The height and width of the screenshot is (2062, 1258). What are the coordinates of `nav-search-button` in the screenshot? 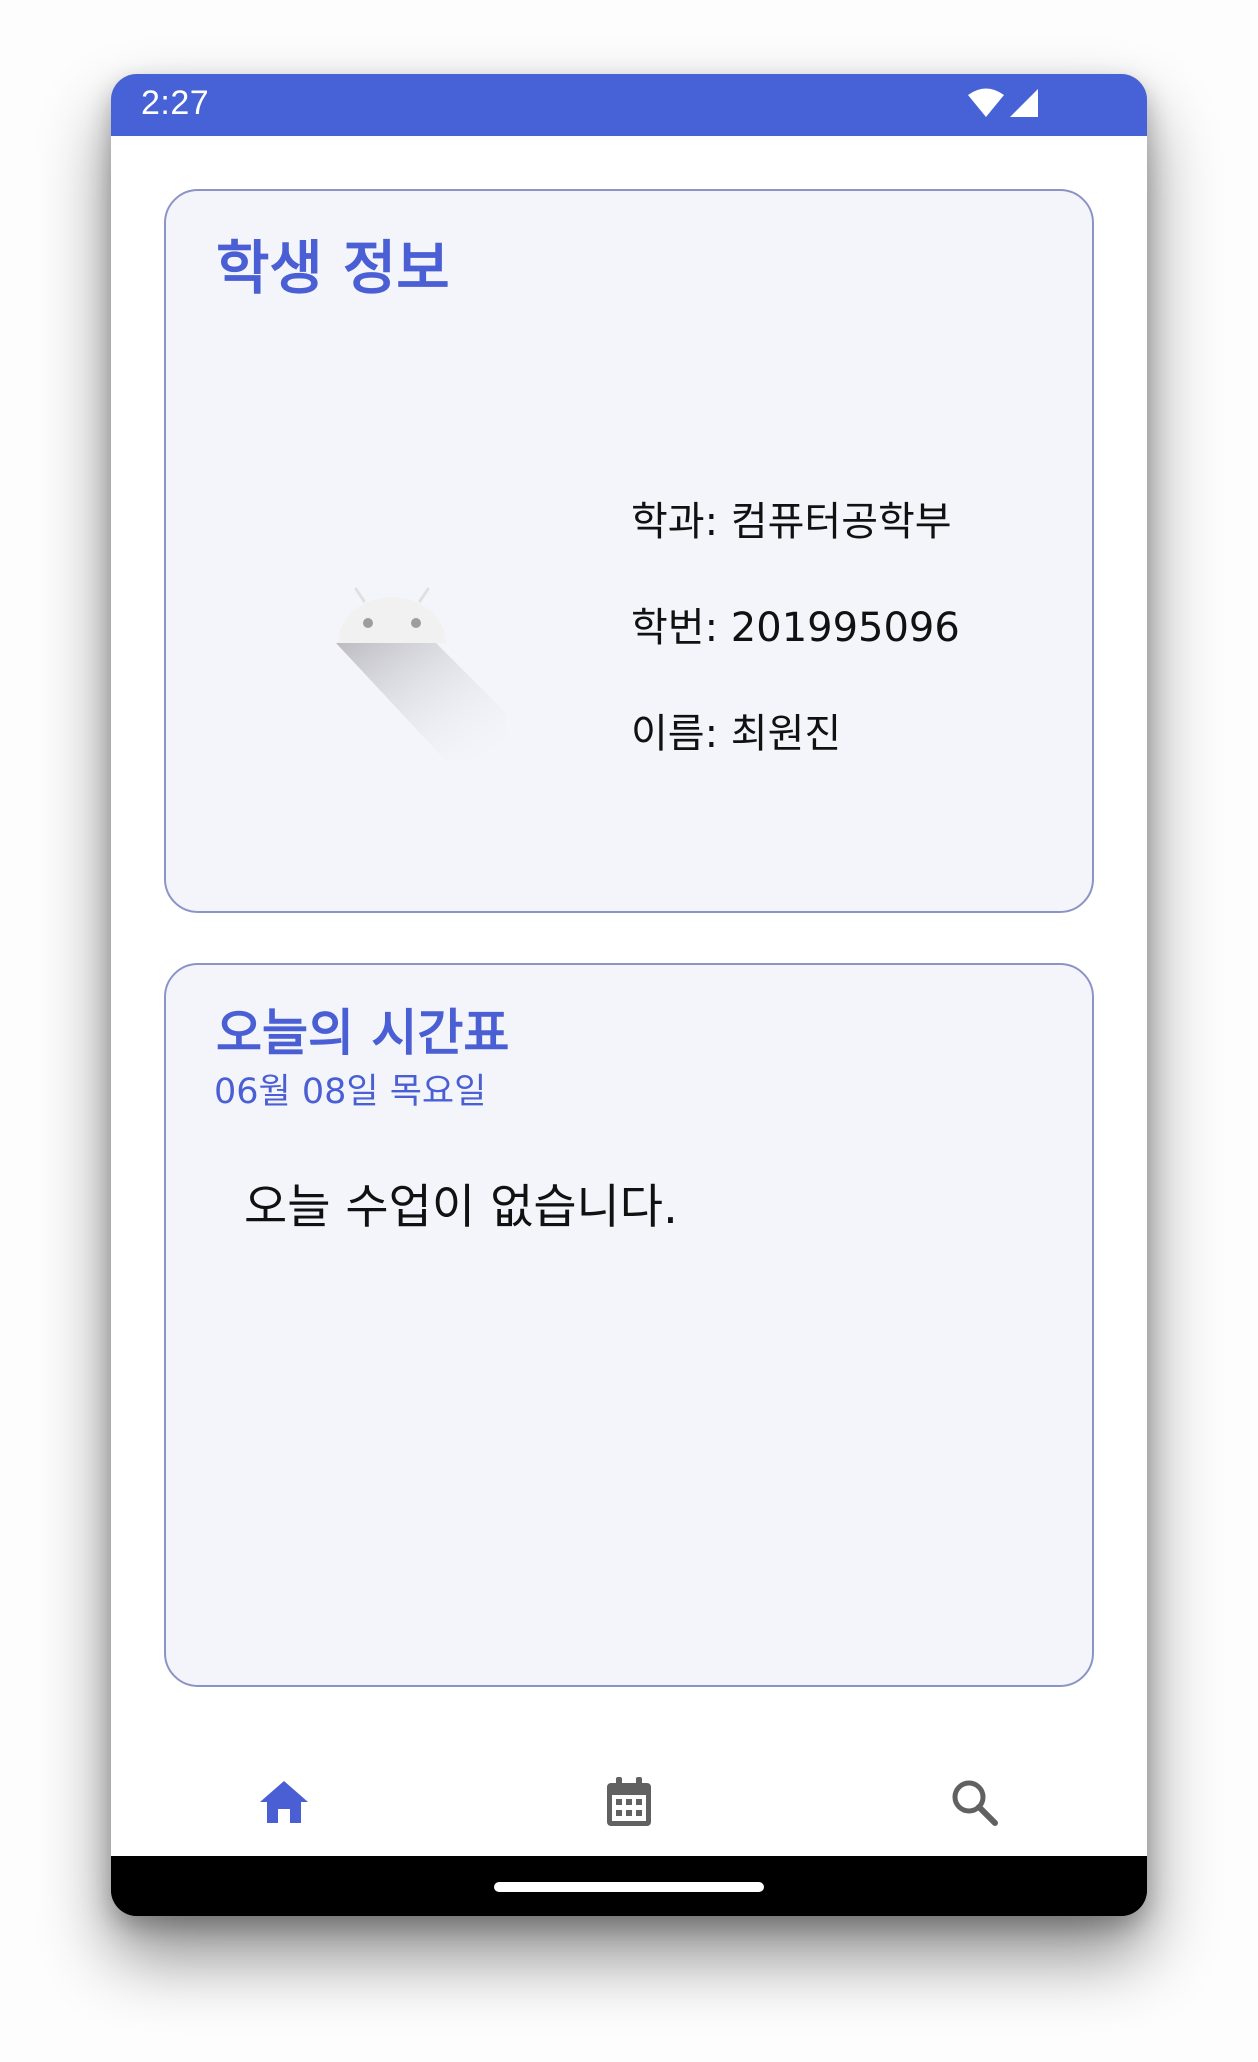 It's located at (974, 1804).